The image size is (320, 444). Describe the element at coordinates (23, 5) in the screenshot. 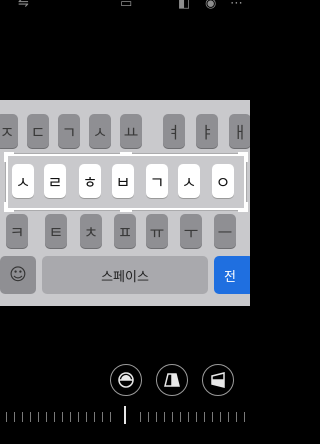

I see `flip-icon: ⇋` at that location.